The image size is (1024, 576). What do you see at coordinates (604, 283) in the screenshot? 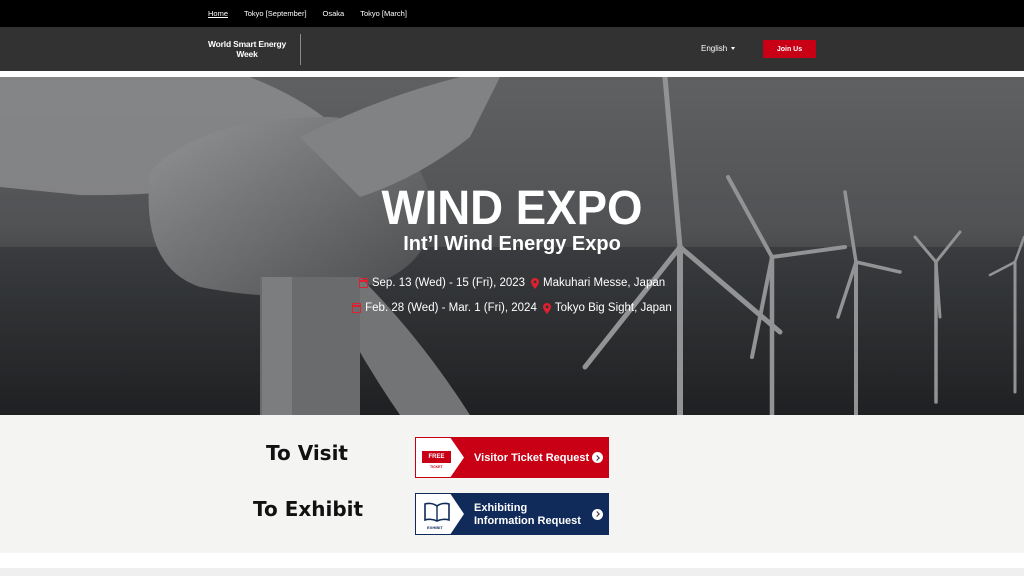
I see `event-venue-text: Makuhari Messe, Japan` at bounding box center [604, 283].